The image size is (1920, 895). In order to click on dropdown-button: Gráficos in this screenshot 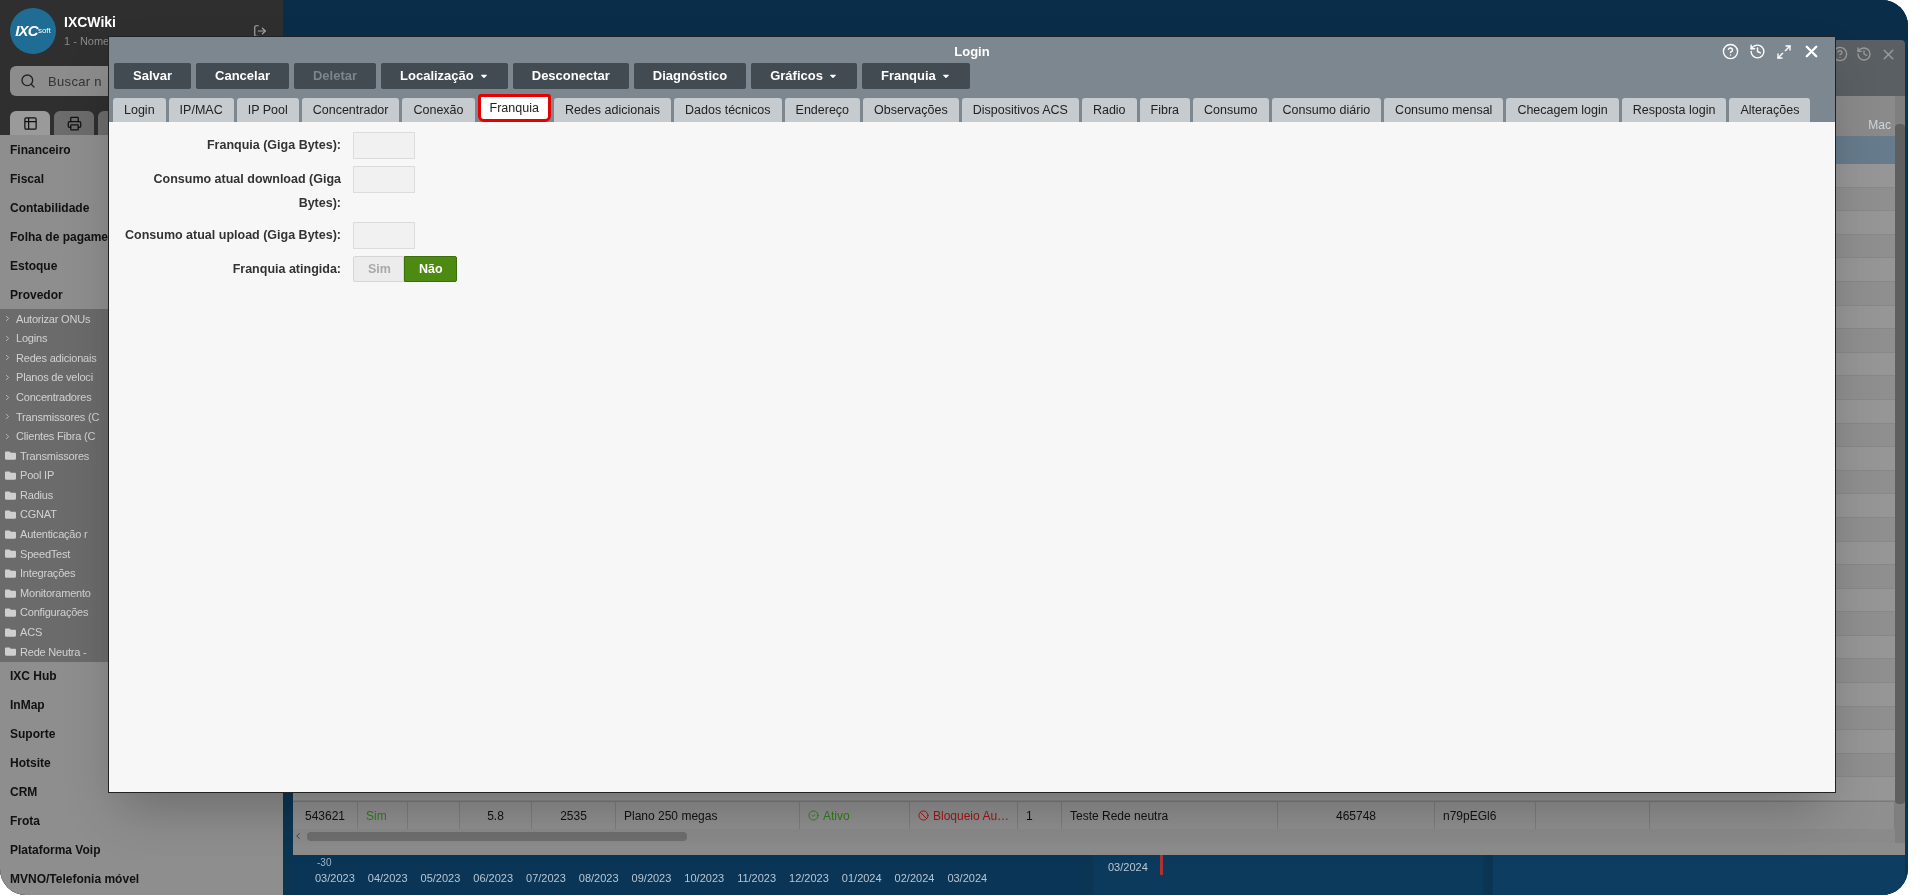, I will do `click(804, 76)`.